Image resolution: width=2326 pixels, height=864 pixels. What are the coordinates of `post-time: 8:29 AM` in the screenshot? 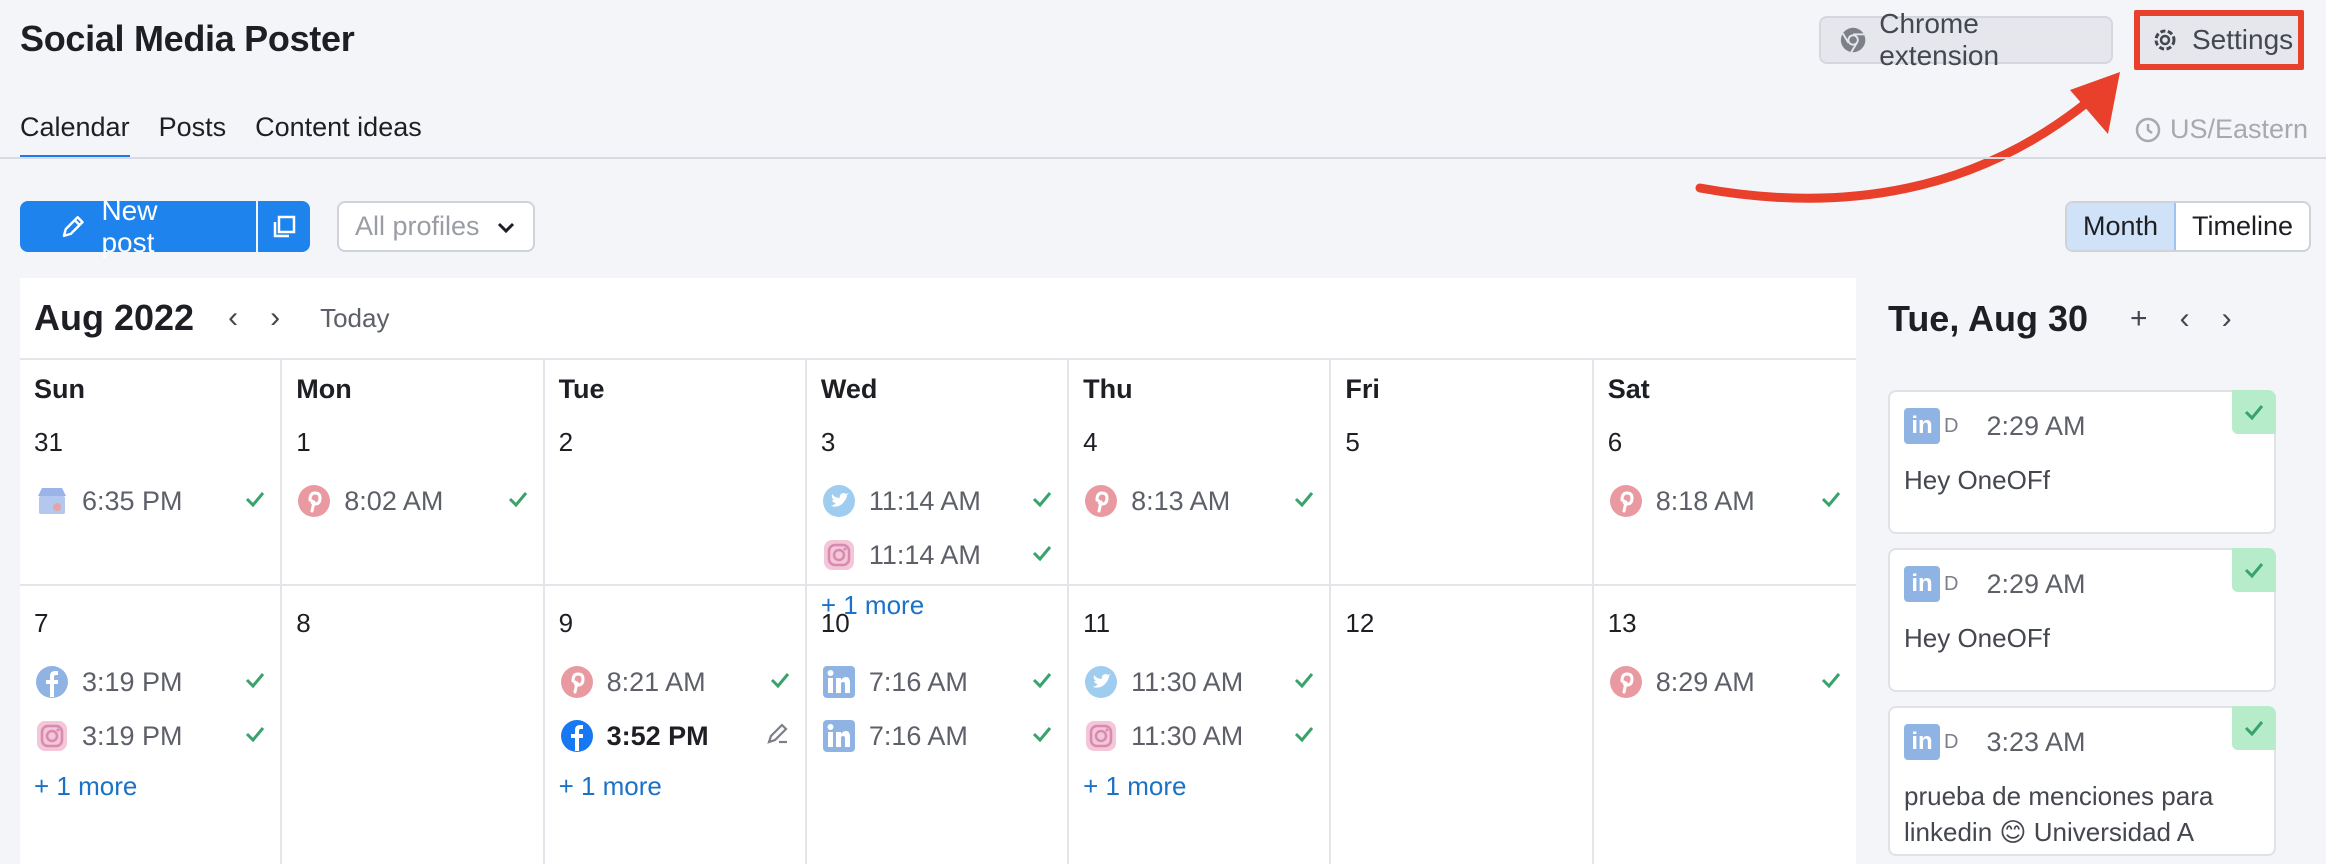 It's located at (1705, 681).